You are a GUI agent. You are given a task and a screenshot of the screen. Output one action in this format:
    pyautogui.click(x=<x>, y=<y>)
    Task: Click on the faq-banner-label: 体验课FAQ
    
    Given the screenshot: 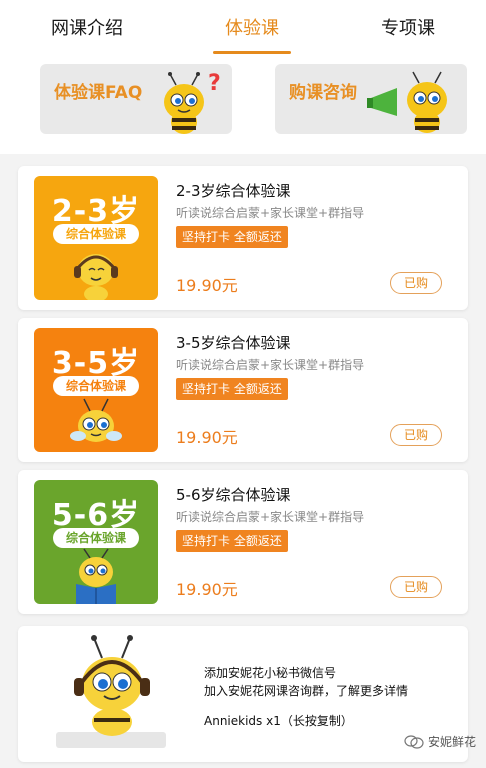 What is the action you would take?
    pyautogui.click(x=98, y=93)
    